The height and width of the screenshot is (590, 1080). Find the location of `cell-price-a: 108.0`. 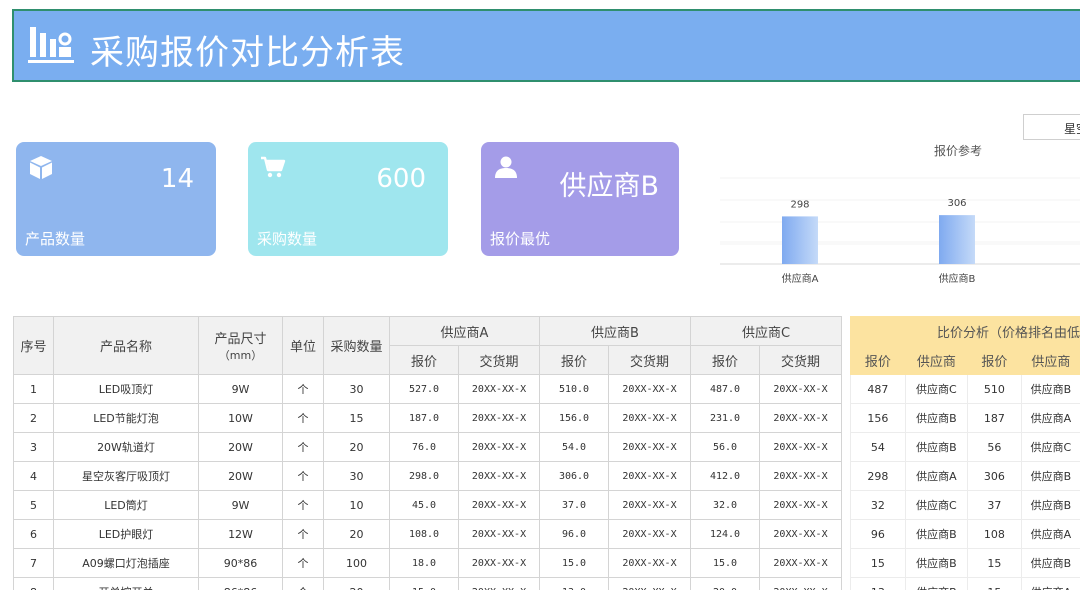

cell-price-a: 108.0 is located at coordinates (424, 534).